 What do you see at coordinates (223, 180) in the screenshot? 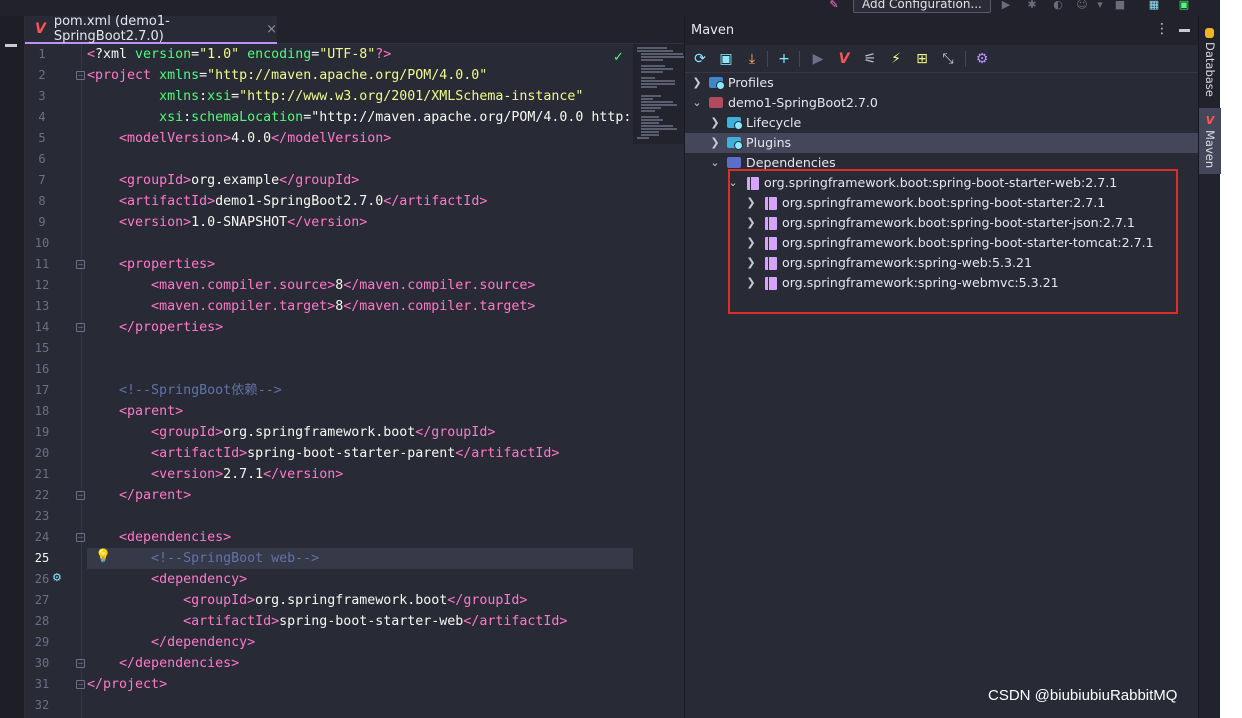
I see `code-line: <groupId>org.example</groupId>` at bounding box center [223, 180].